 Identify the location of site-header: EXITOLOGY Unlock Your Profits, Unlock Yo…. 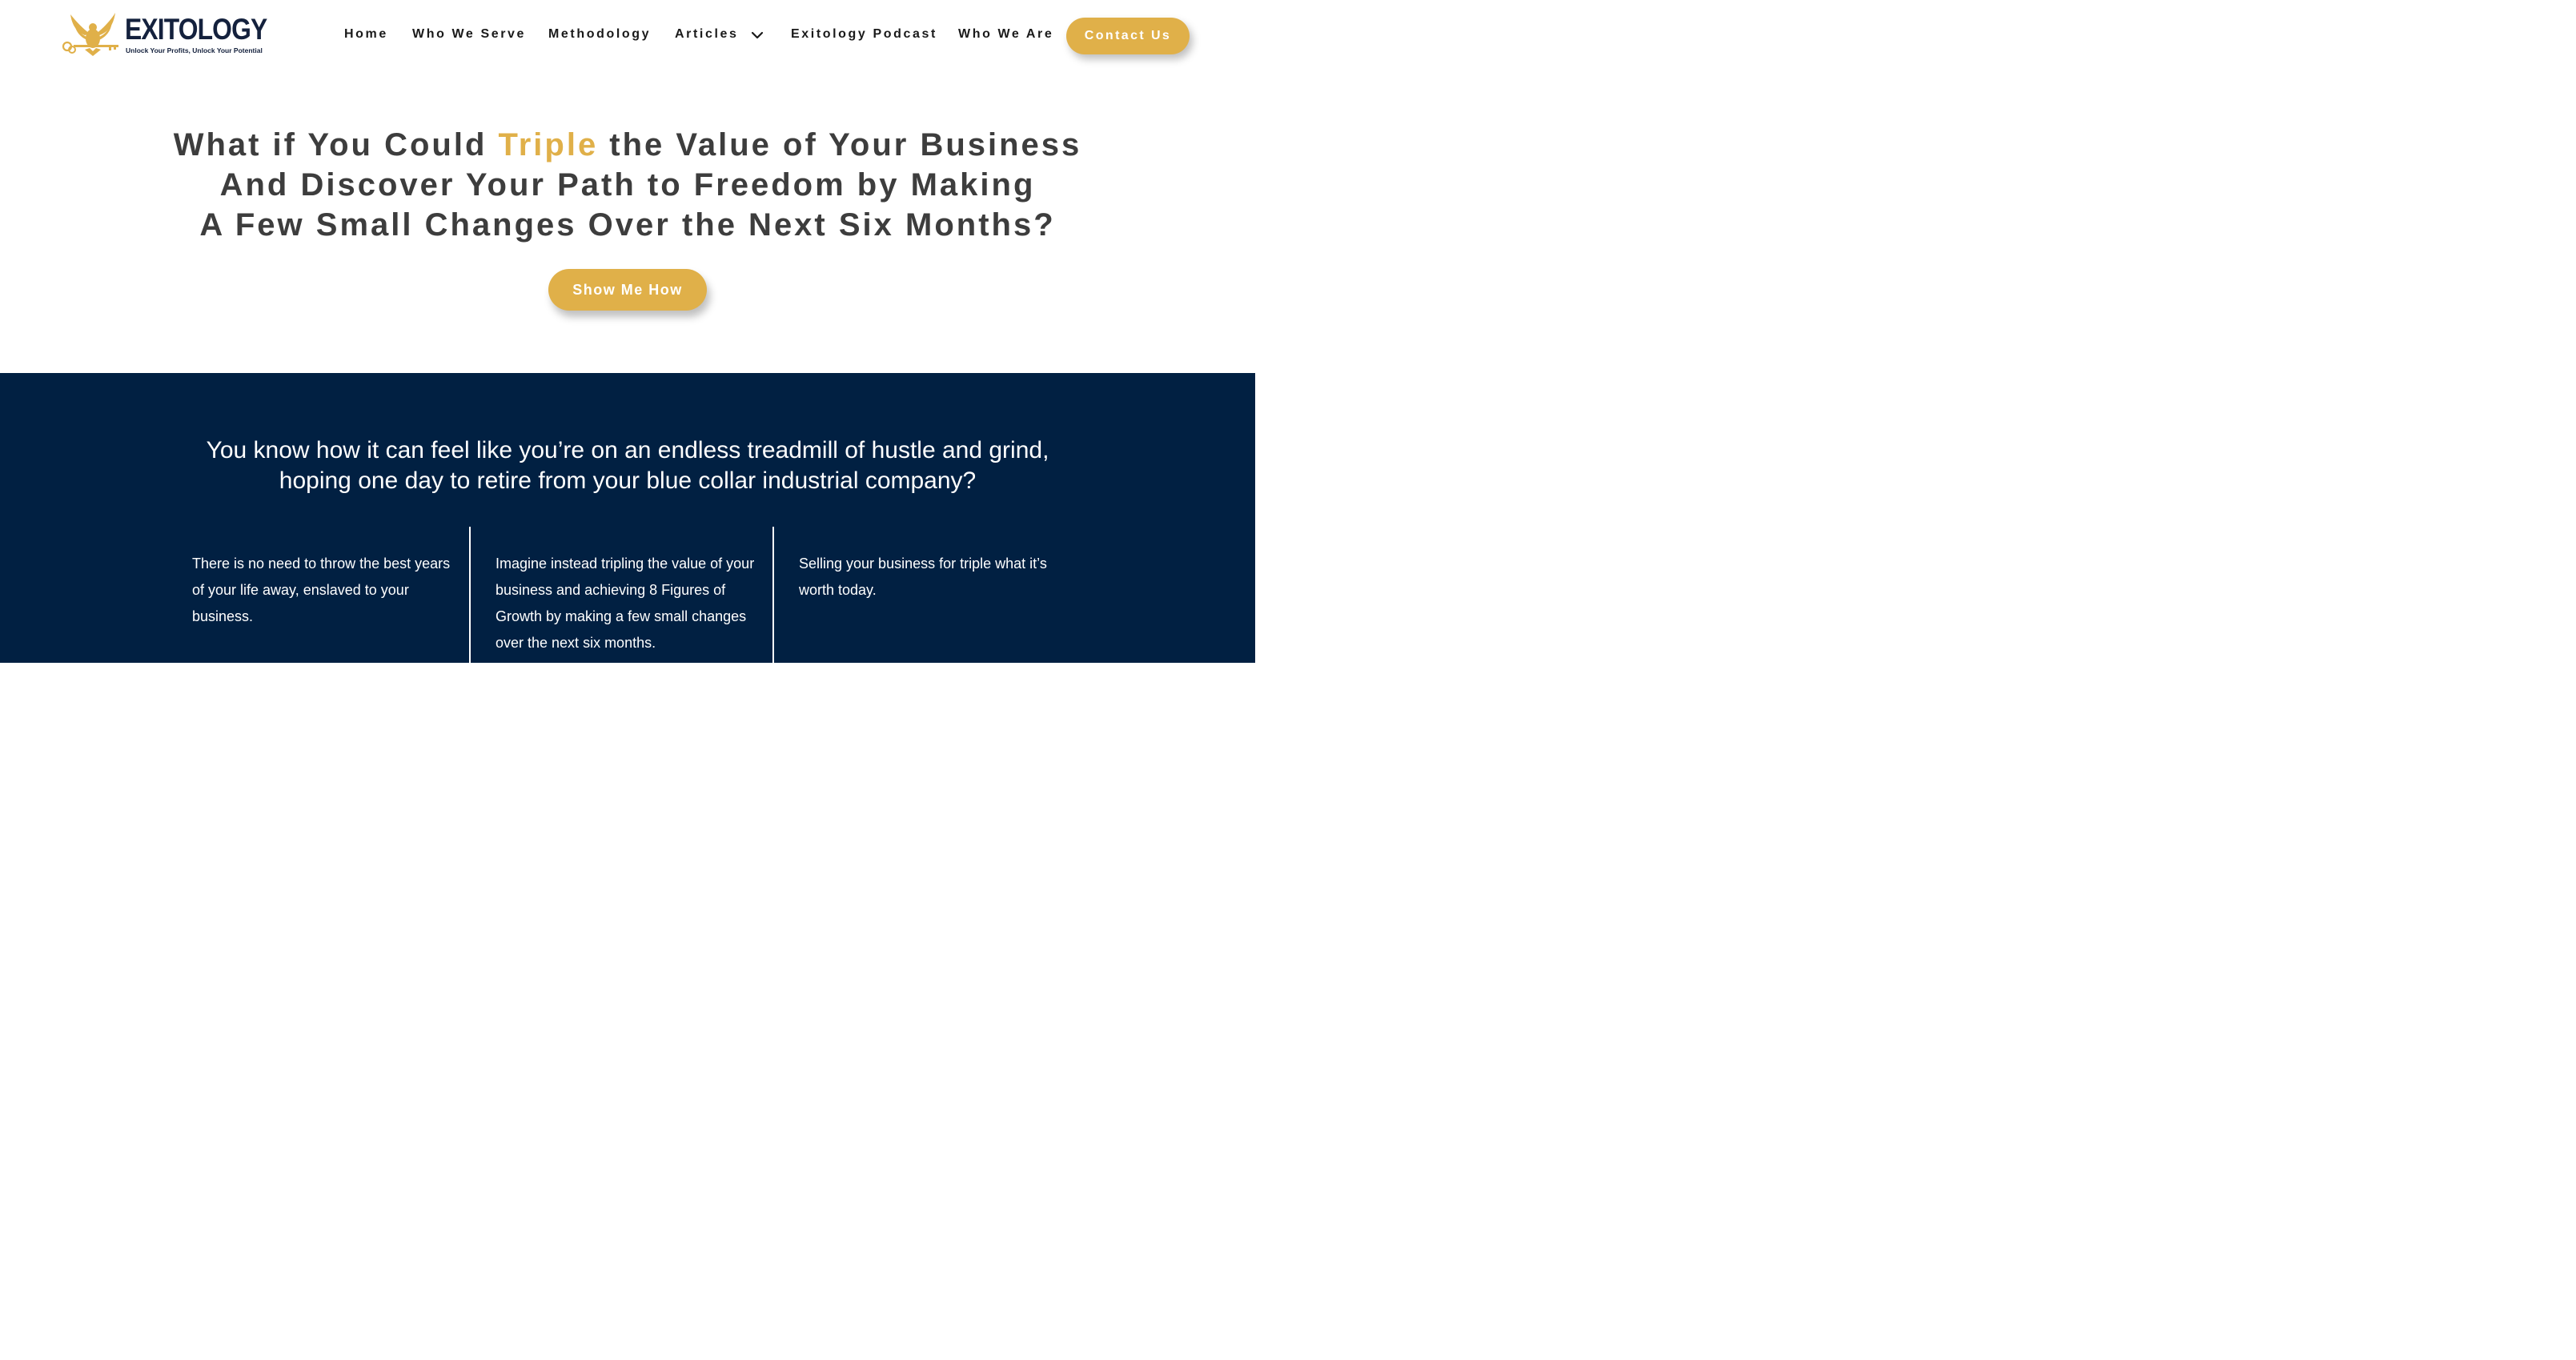
(627, 35).